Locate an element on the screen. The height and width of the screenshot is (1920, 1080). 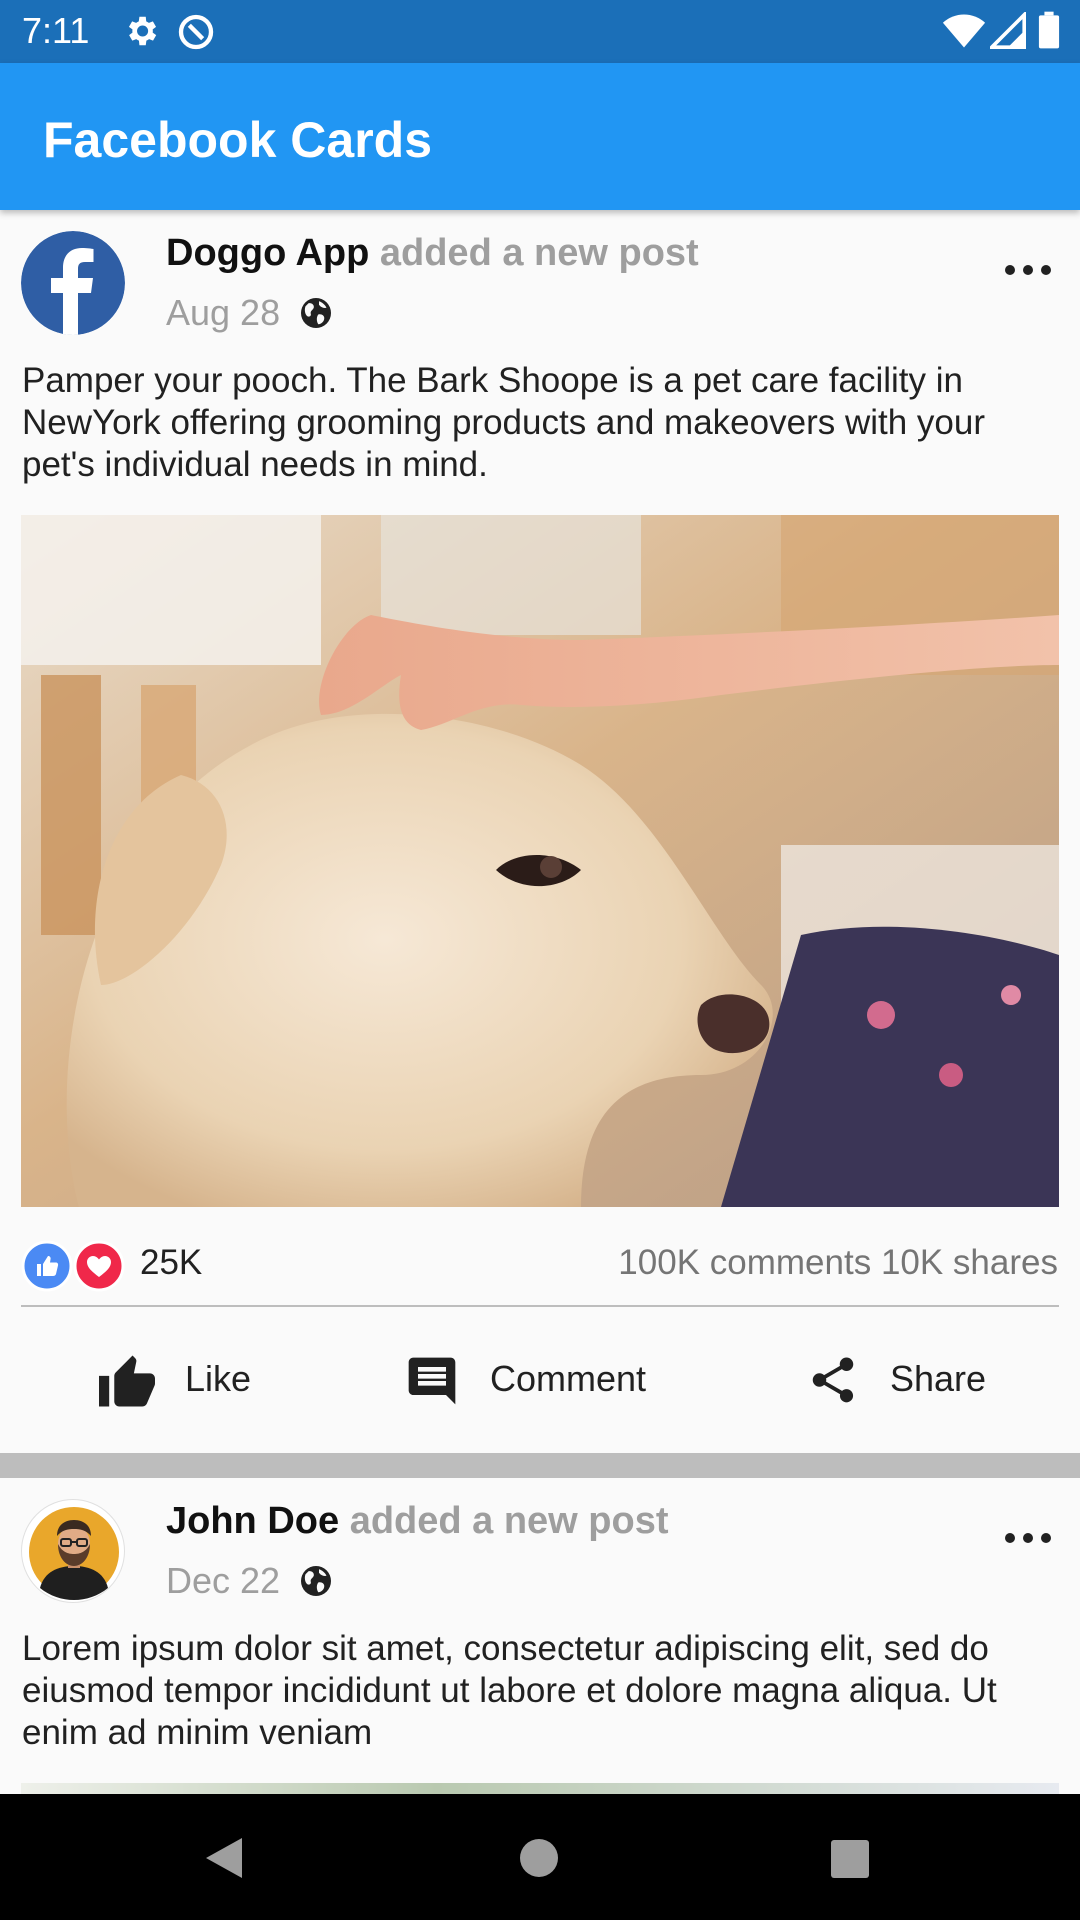
share-label: Share is located at coordinates (938, 1378).